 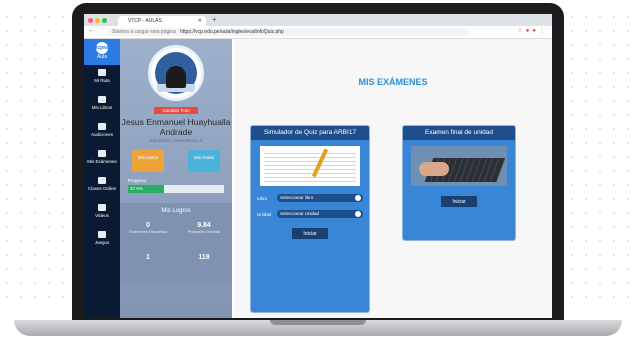 I want to click on route-icon, so click(x=102, y=72).